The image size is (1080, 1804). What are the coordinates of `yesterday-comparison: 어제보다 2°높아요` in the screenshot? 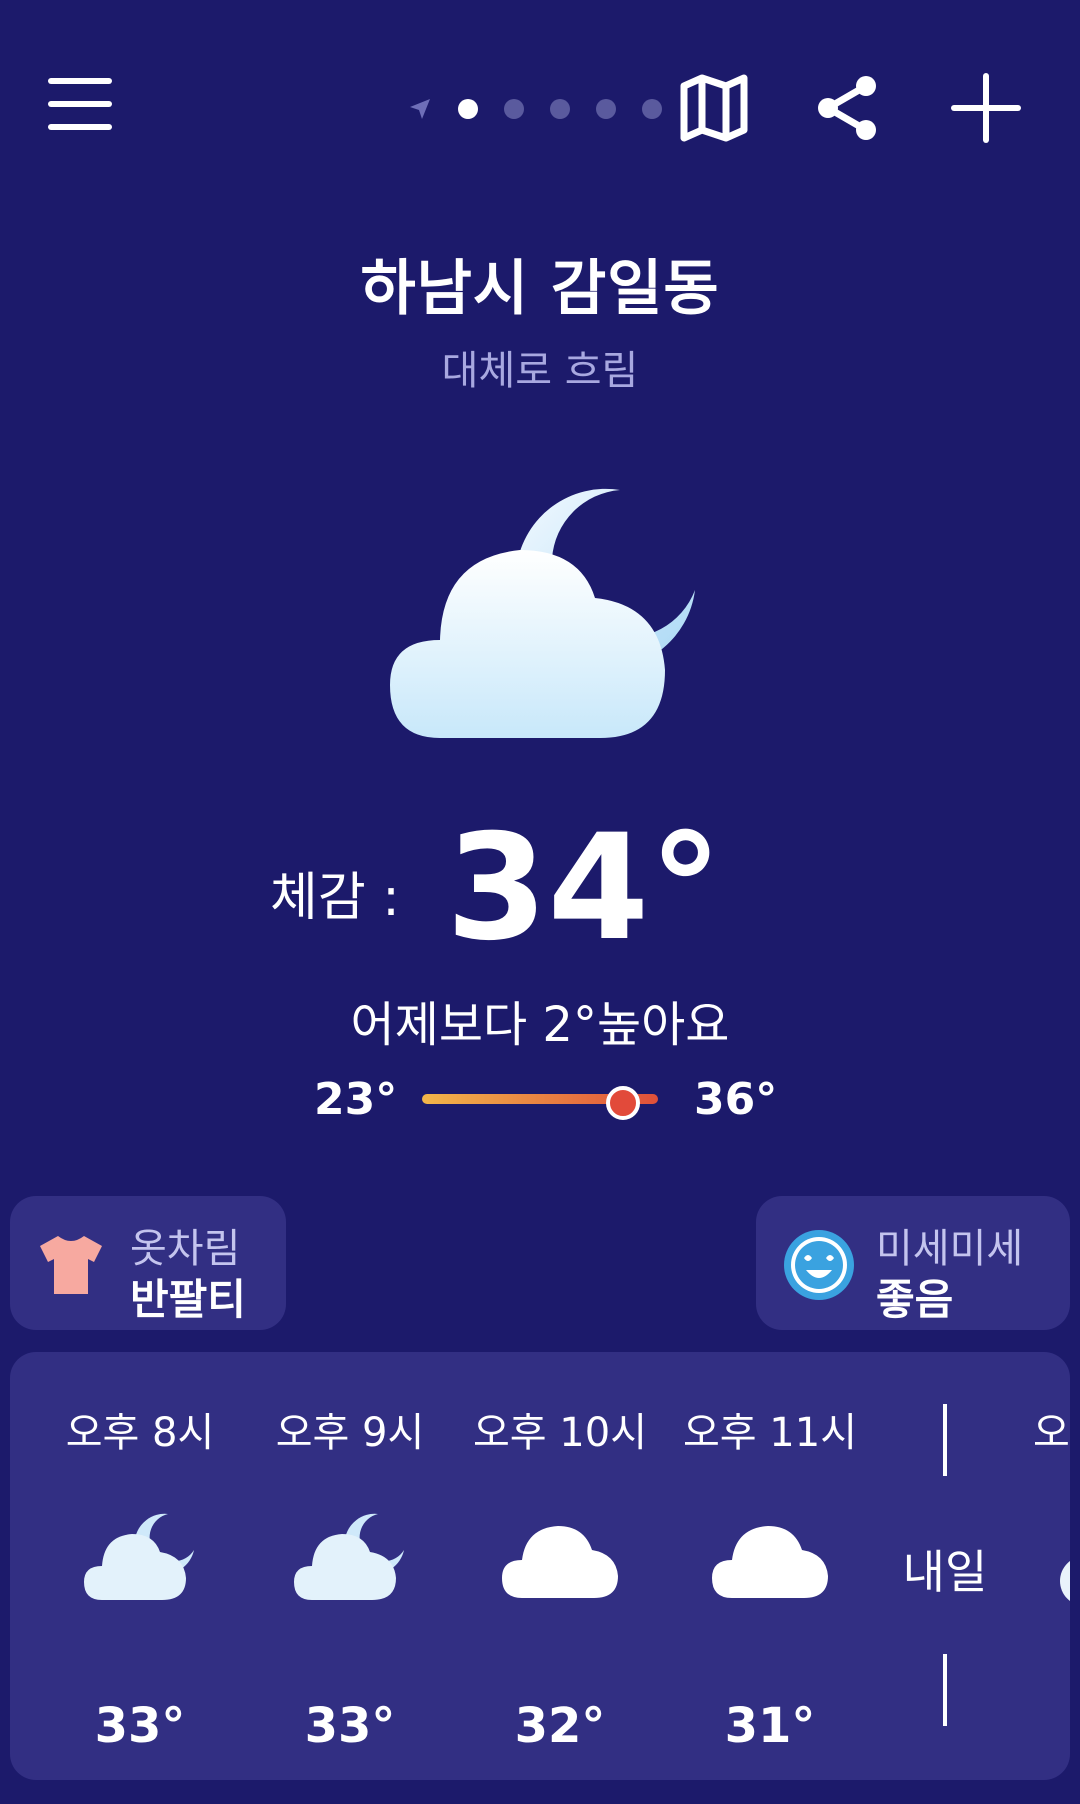 It's located at (540, 1025).